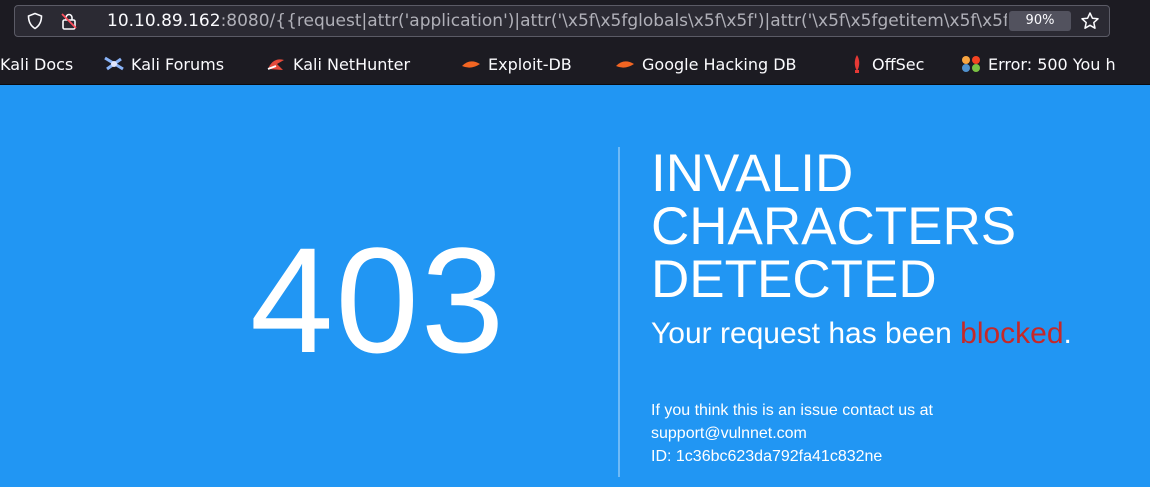 This screenshot has height=487, width=1150. I want to click on bookmark-offsec: OffSec, so click(886, 64).